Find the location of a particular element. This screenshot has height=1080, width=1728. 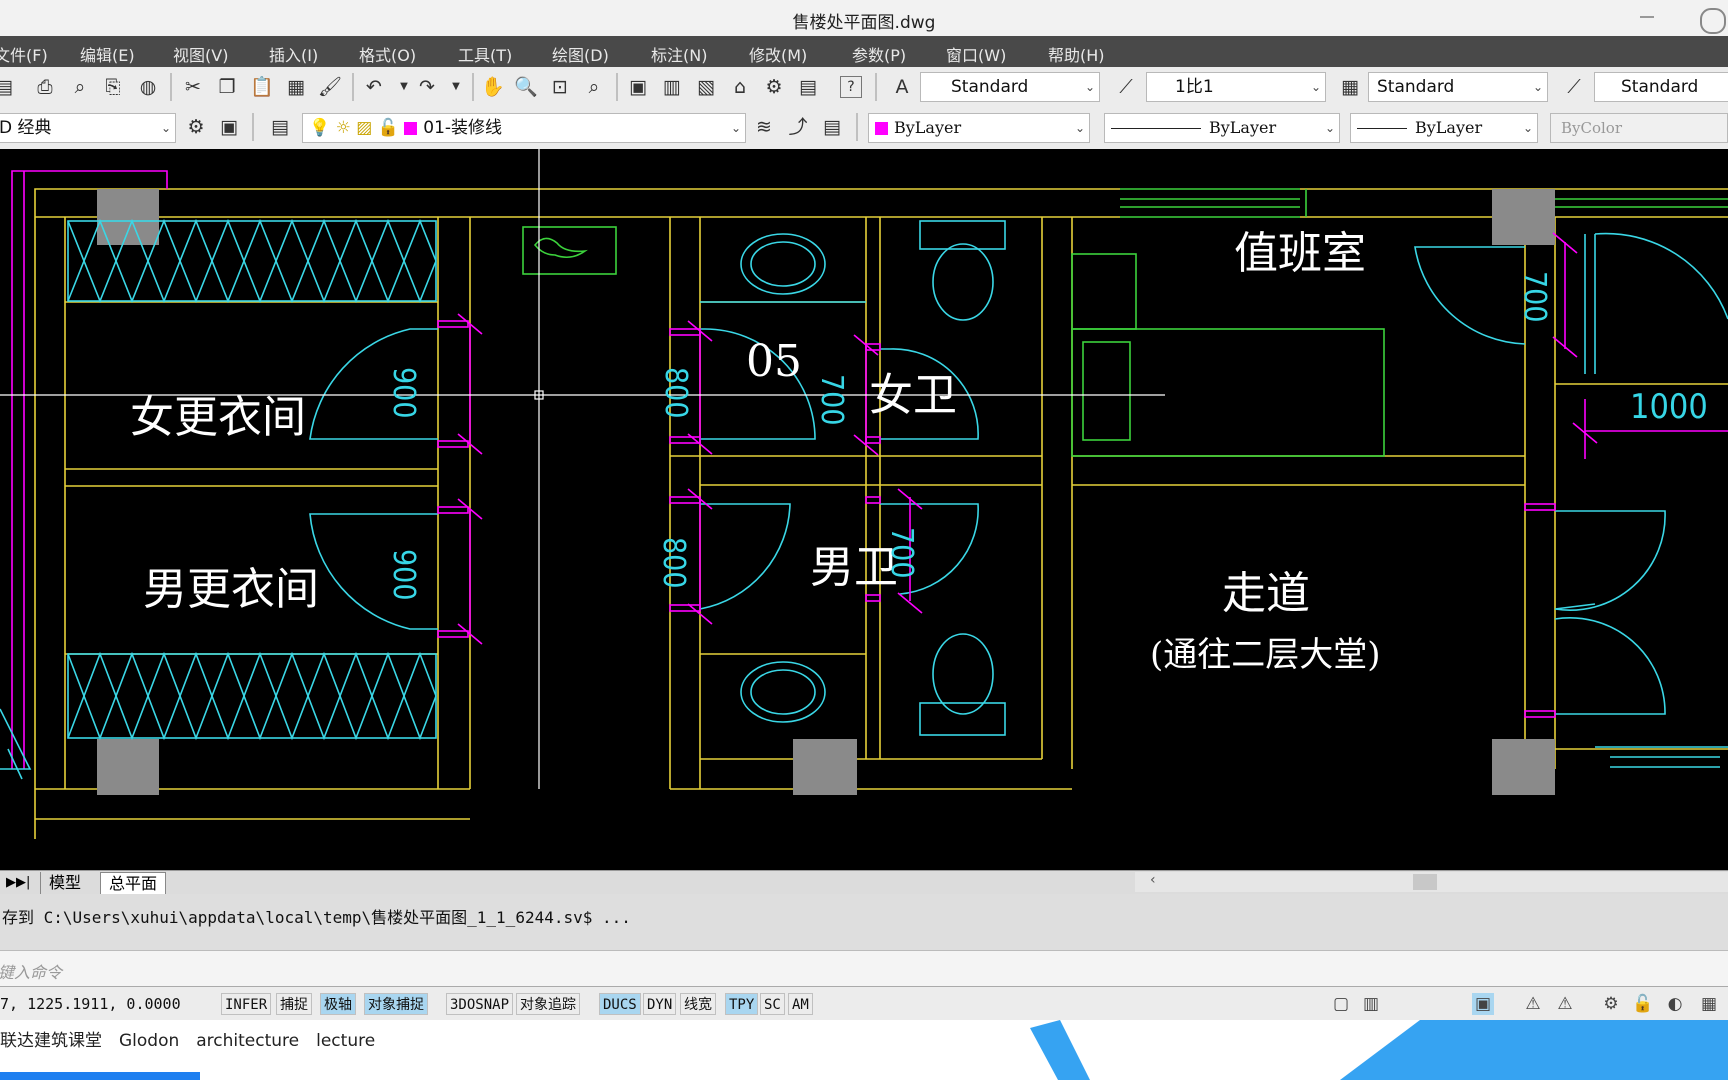

layer-previous-icon: ⤴ is located at coordinates (798, 127).